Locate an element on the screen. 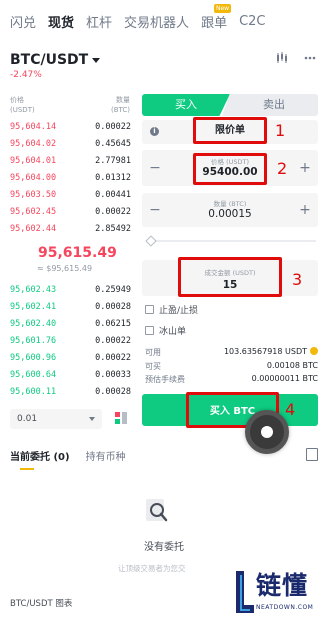 This screenshot has height=630, width=328. available-row: 可用 103.63567918 USDT is located at coordinates (231, 352).